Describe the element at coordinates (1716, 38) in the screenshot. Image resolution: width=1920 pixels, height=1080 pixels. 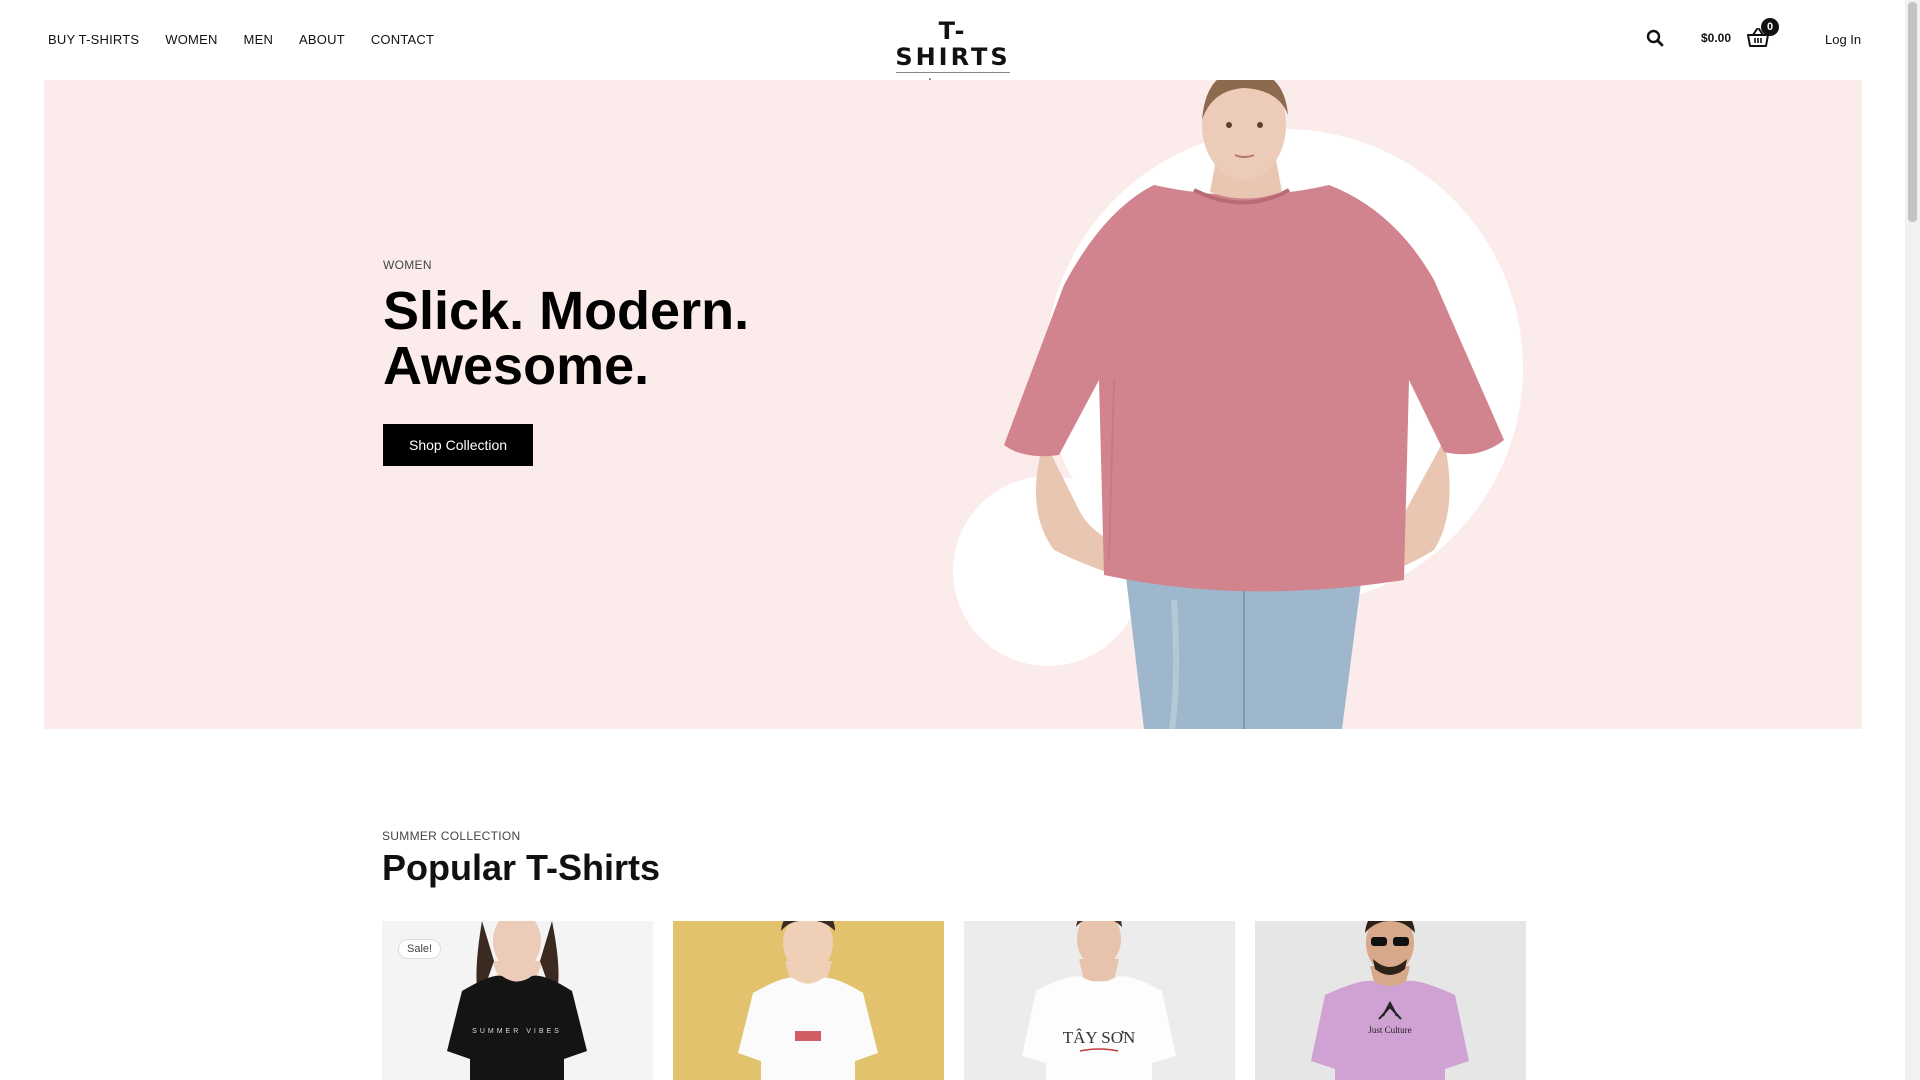
I see `cart-total: $0.00` at that location.